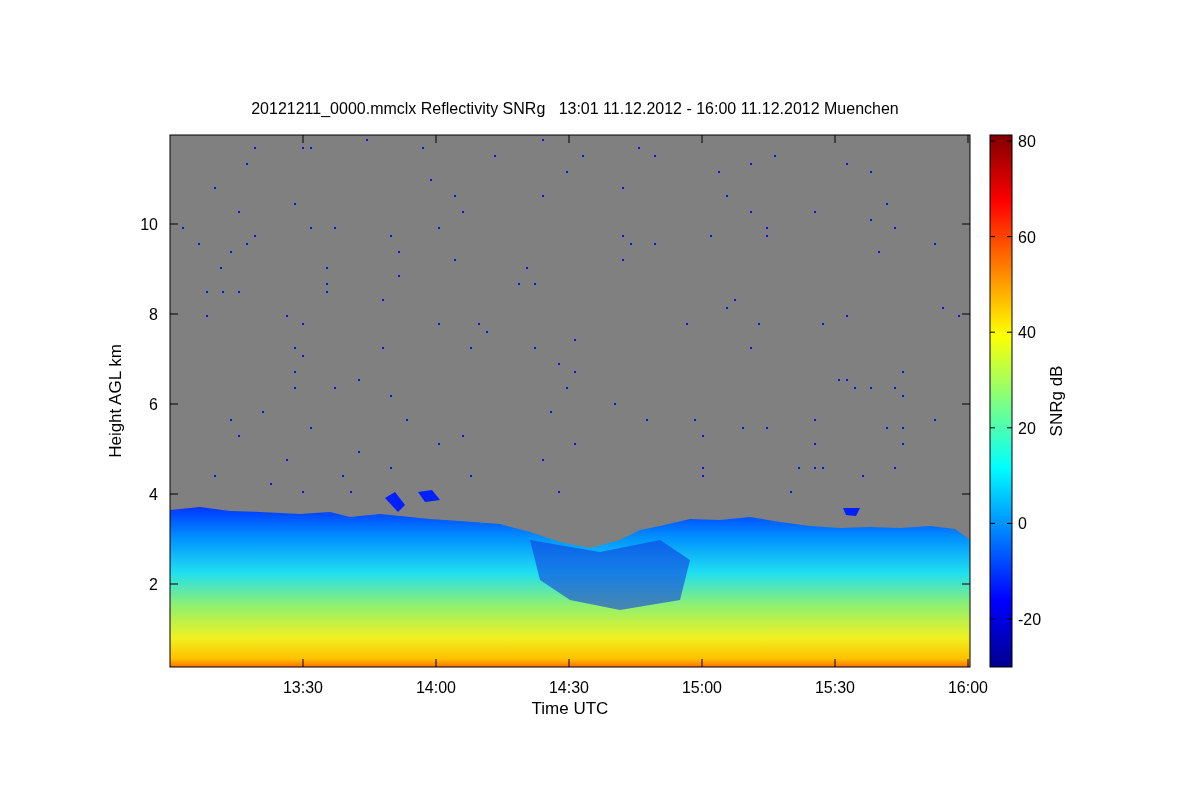 Image resolution: width=1200 pixels, height=800 pixels. I want to click on colorbar-tick-label: 0, so click(1022, 524).